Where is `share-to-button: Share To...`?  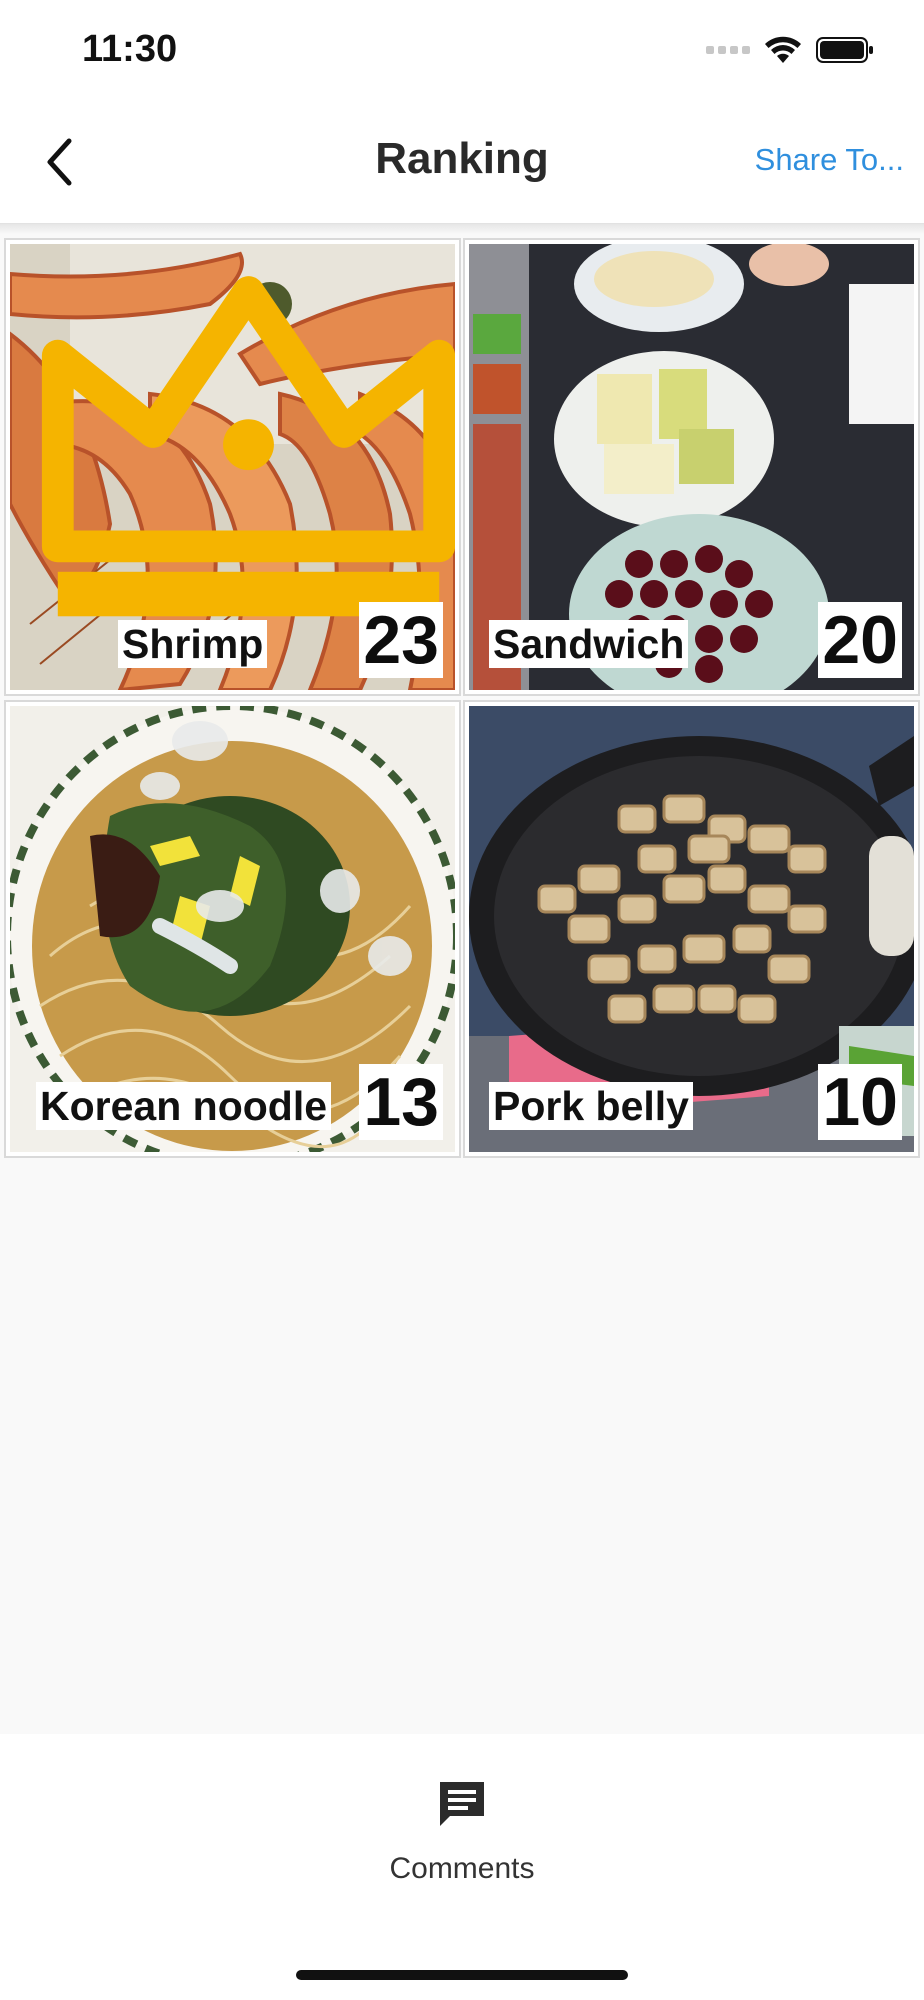 share-to-button: Share To... is located at coordinates (829, 160).